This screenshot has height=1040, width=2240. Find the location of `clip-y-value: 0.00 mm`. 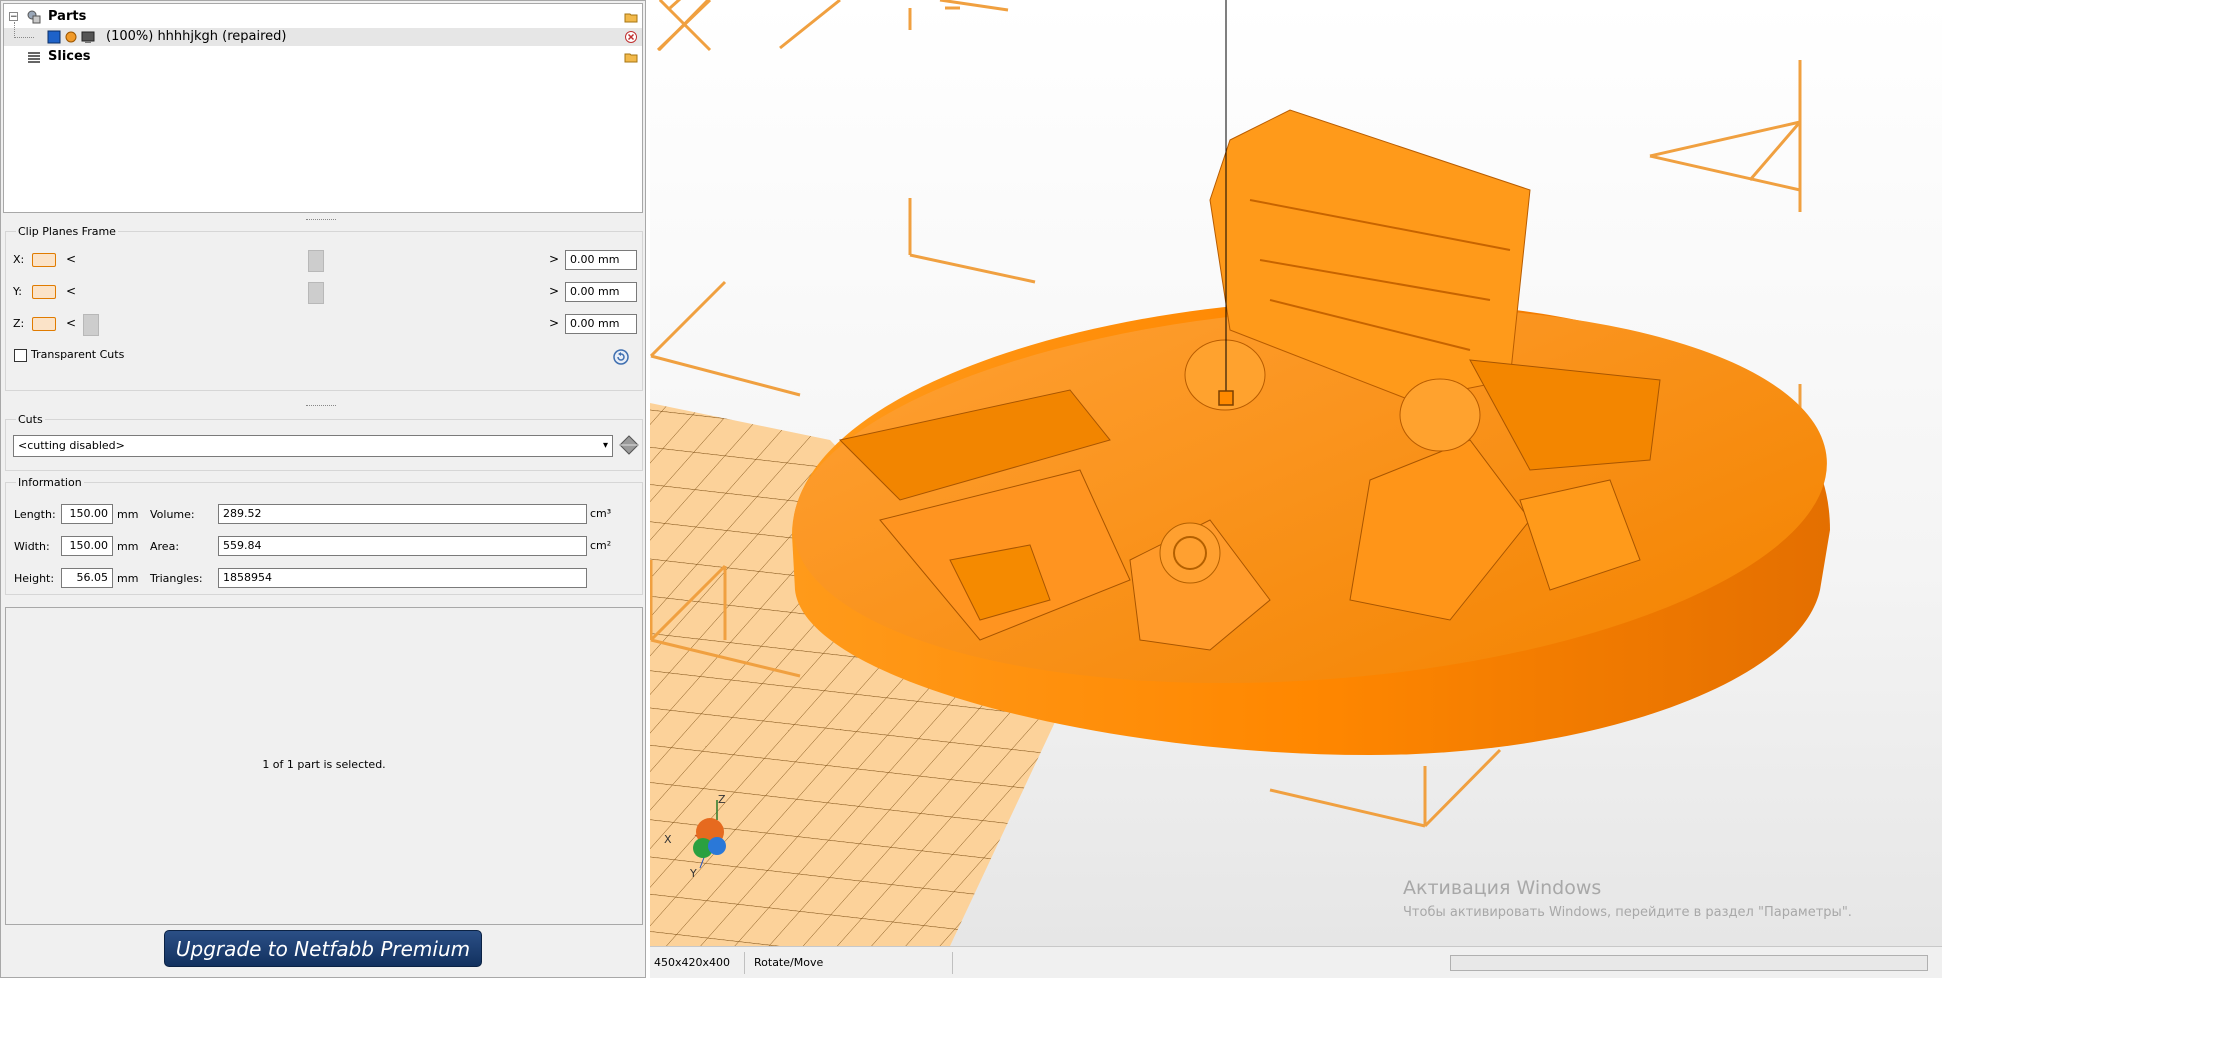

clip-y-value: 0.00 mm is located at coordinates (601, 292).